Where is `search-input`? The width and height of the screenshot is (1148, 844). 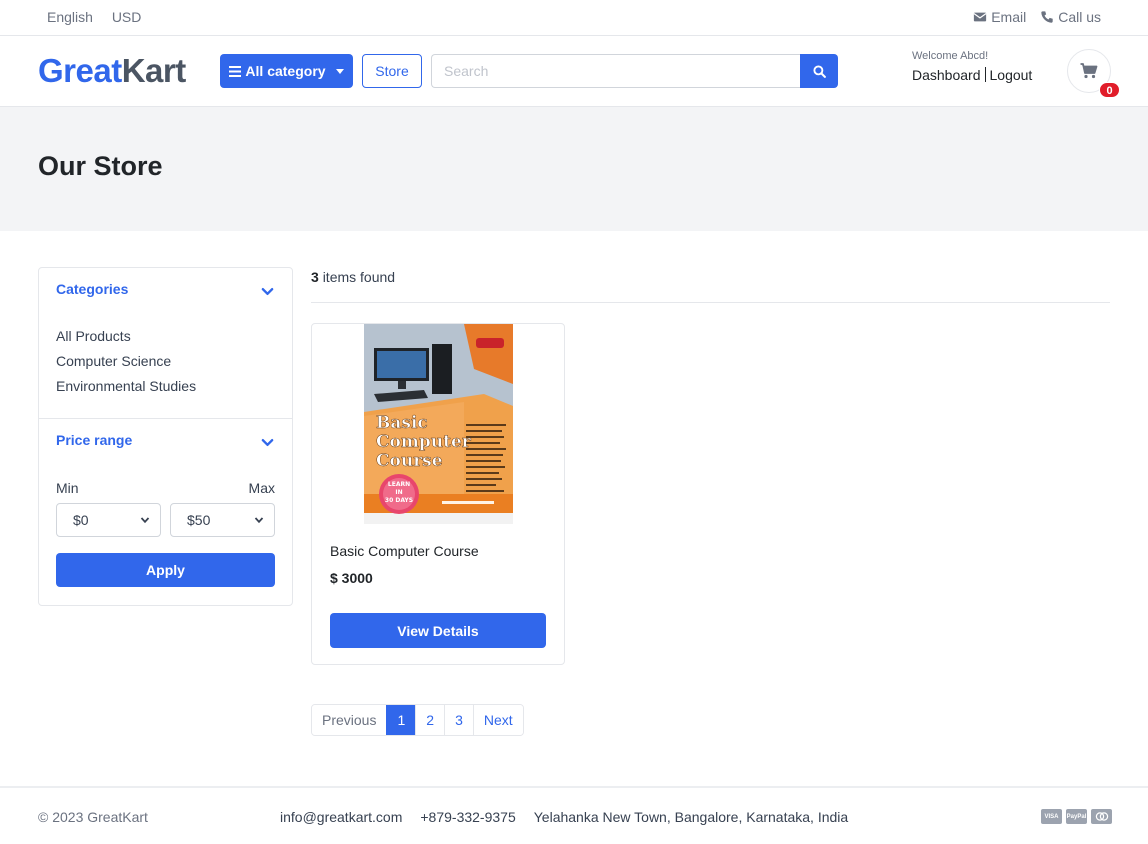
search-input is located at coordinates (615, 71).